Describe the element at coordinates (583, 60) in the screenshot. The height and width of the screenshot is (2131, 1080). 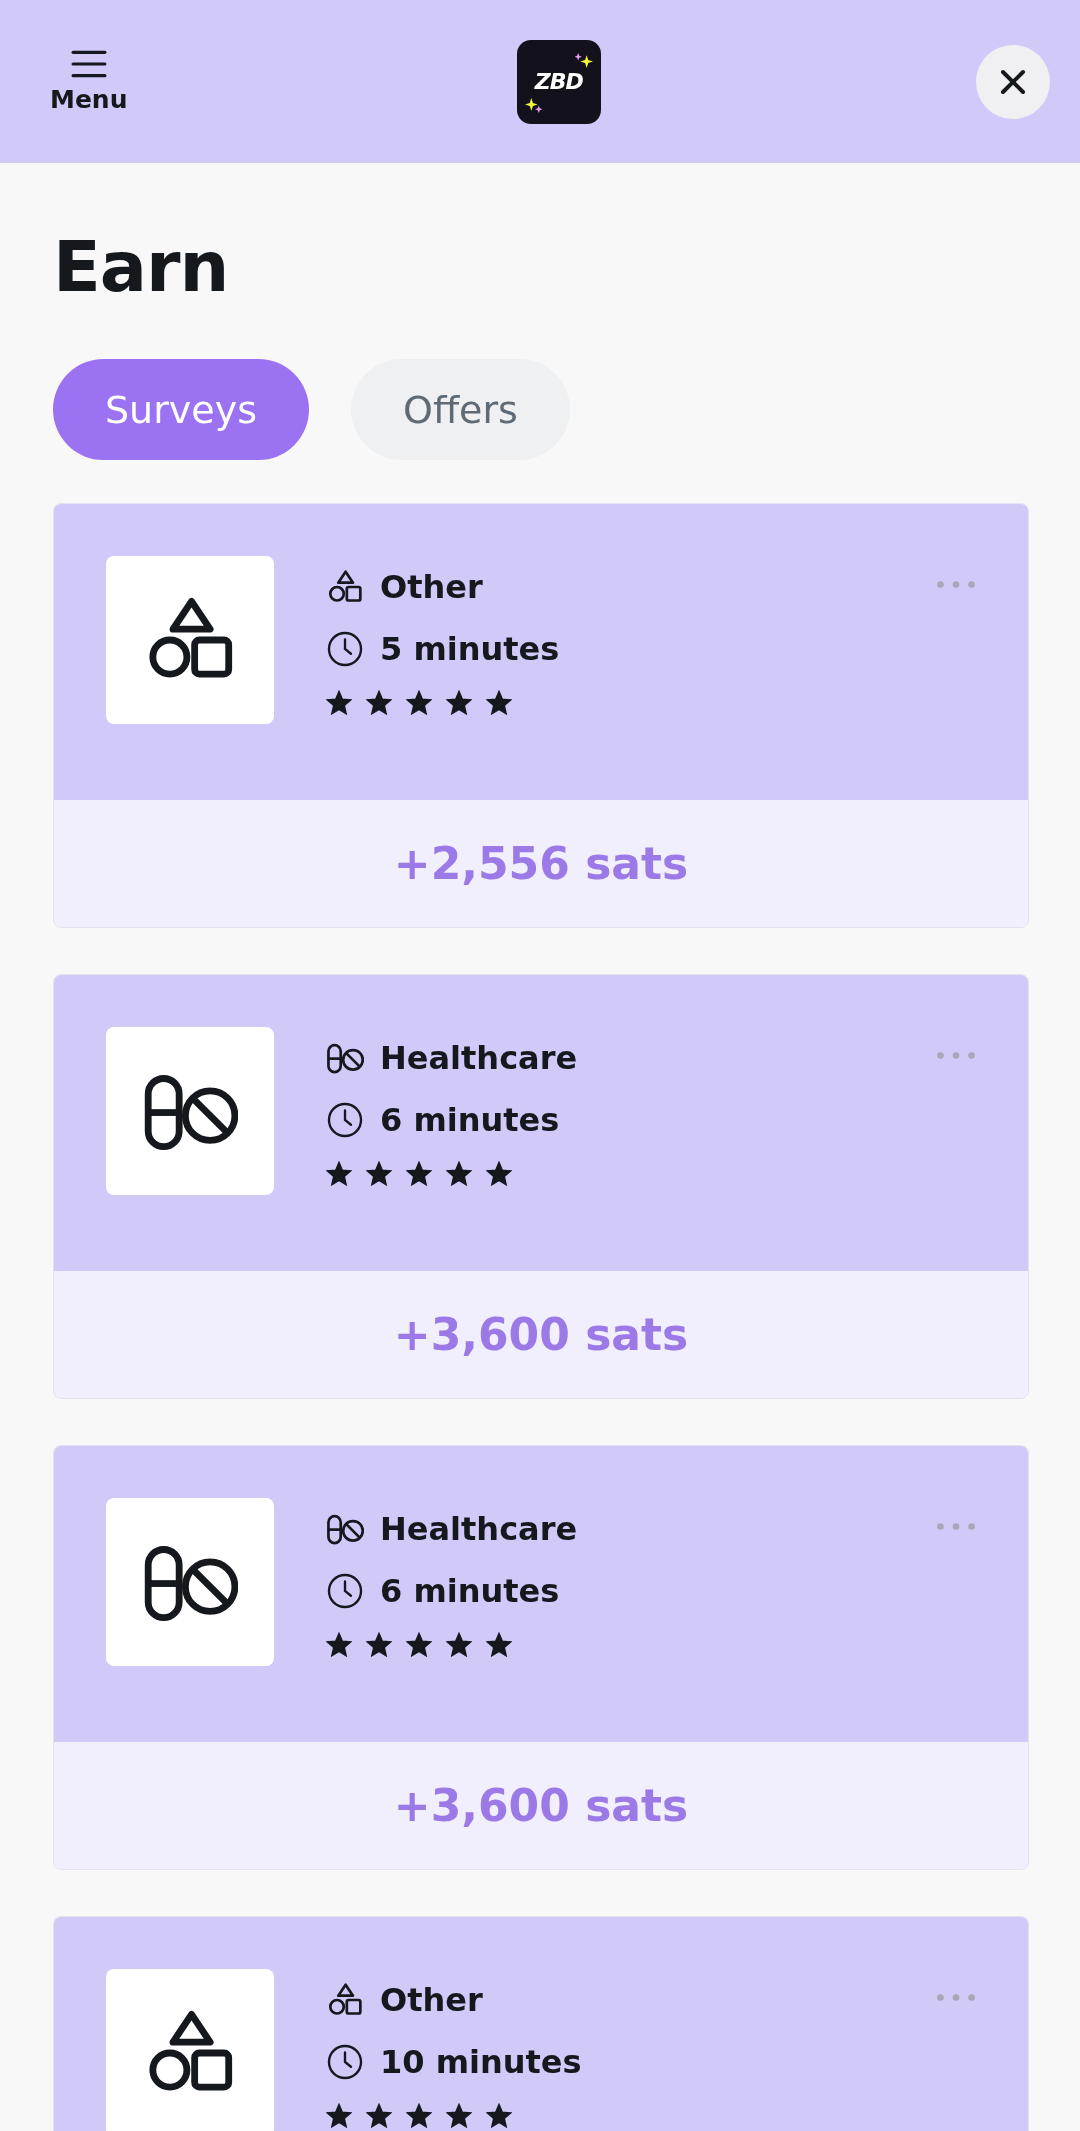
I see `sparkle-icon` at that location.